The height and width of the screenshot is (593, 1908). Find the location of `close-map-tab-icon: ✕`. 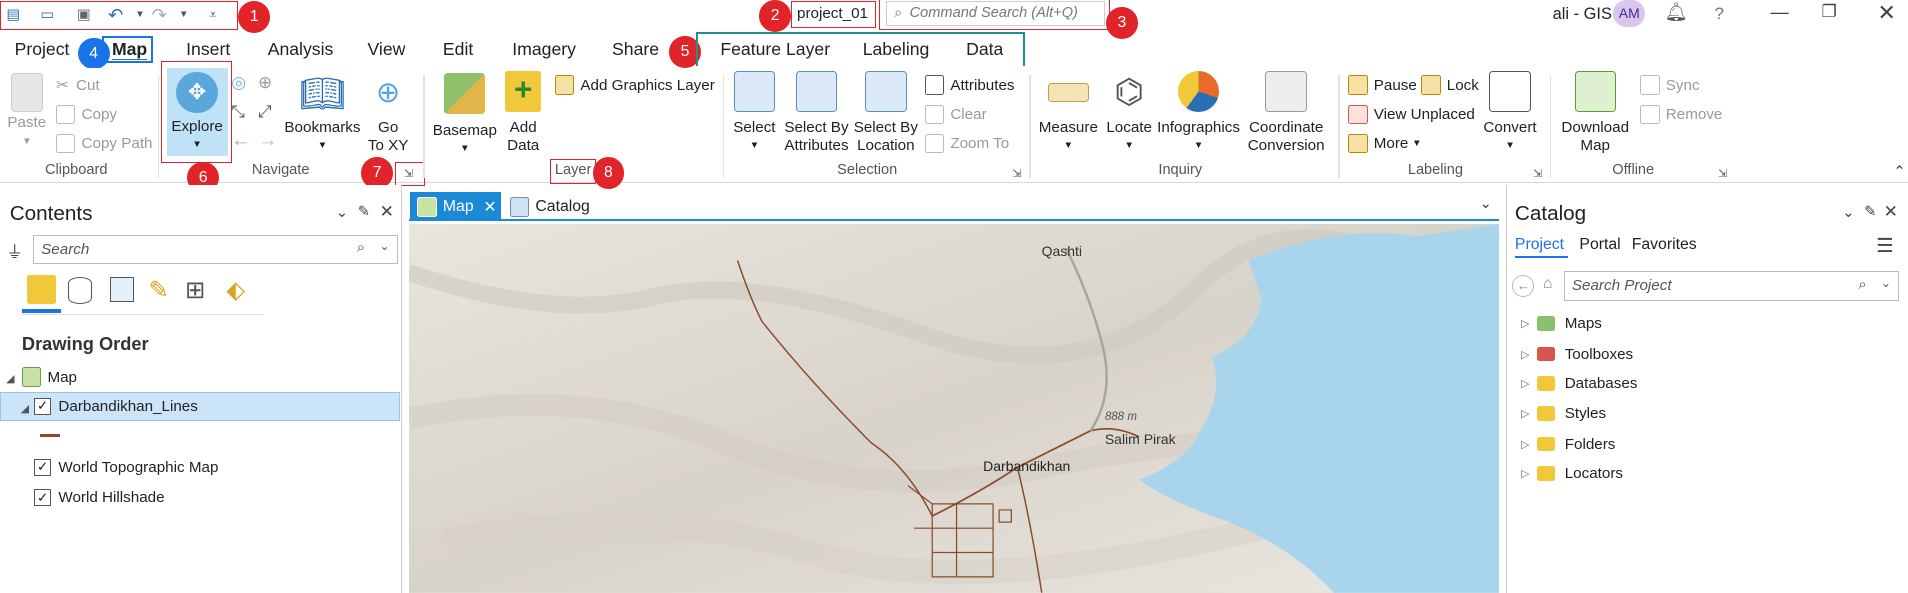

close-map-tab-icon: ✕ is located at coordinates (489, 207).